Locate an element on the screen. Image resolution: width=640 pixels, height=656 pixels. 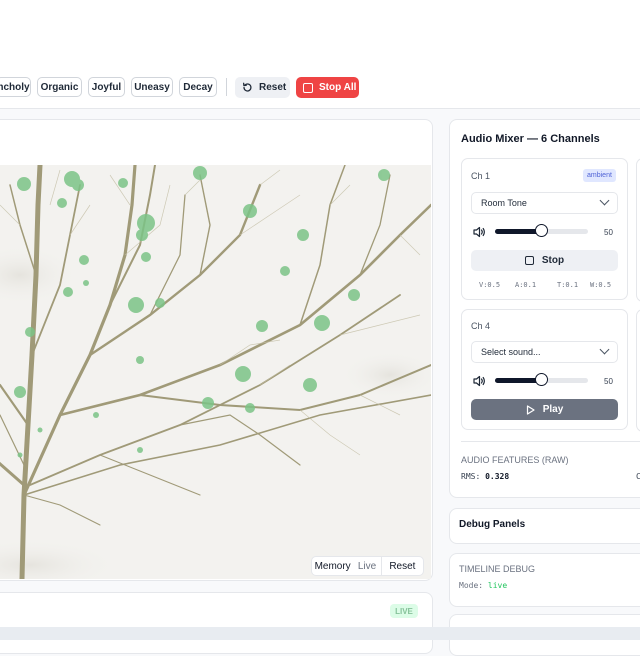
stop-all-label: Stop All is located at coordinates (338, 87).